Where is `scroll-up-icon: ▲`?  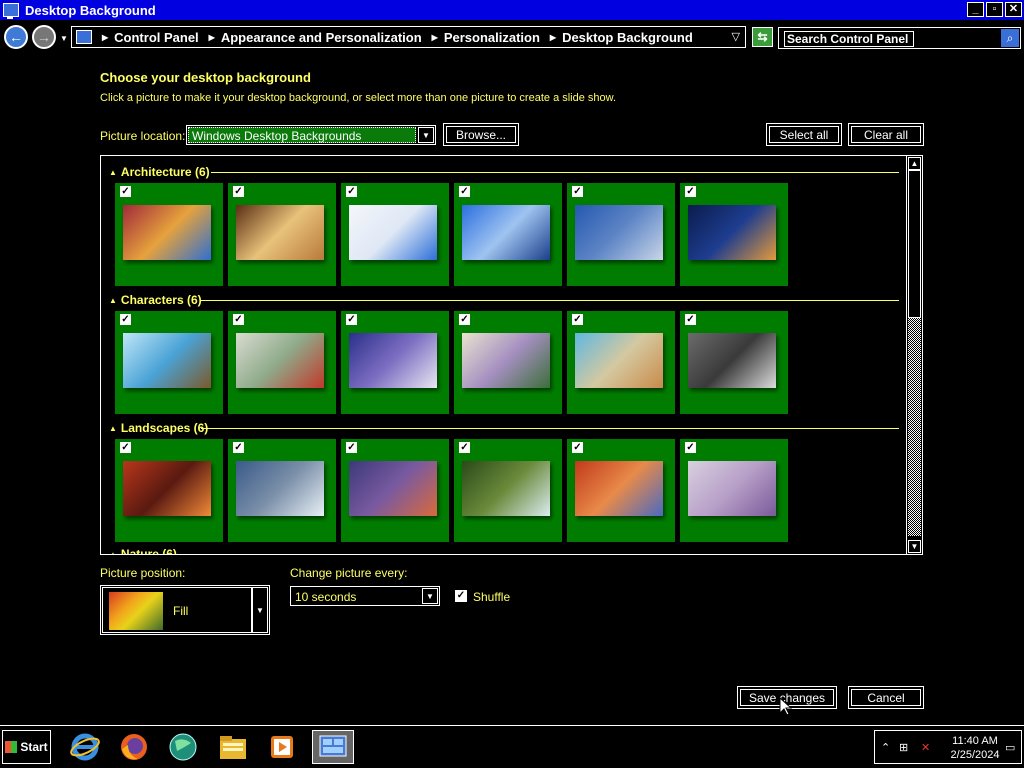
scroll-up-icon: ▲ is located at coordinates (914, 163).